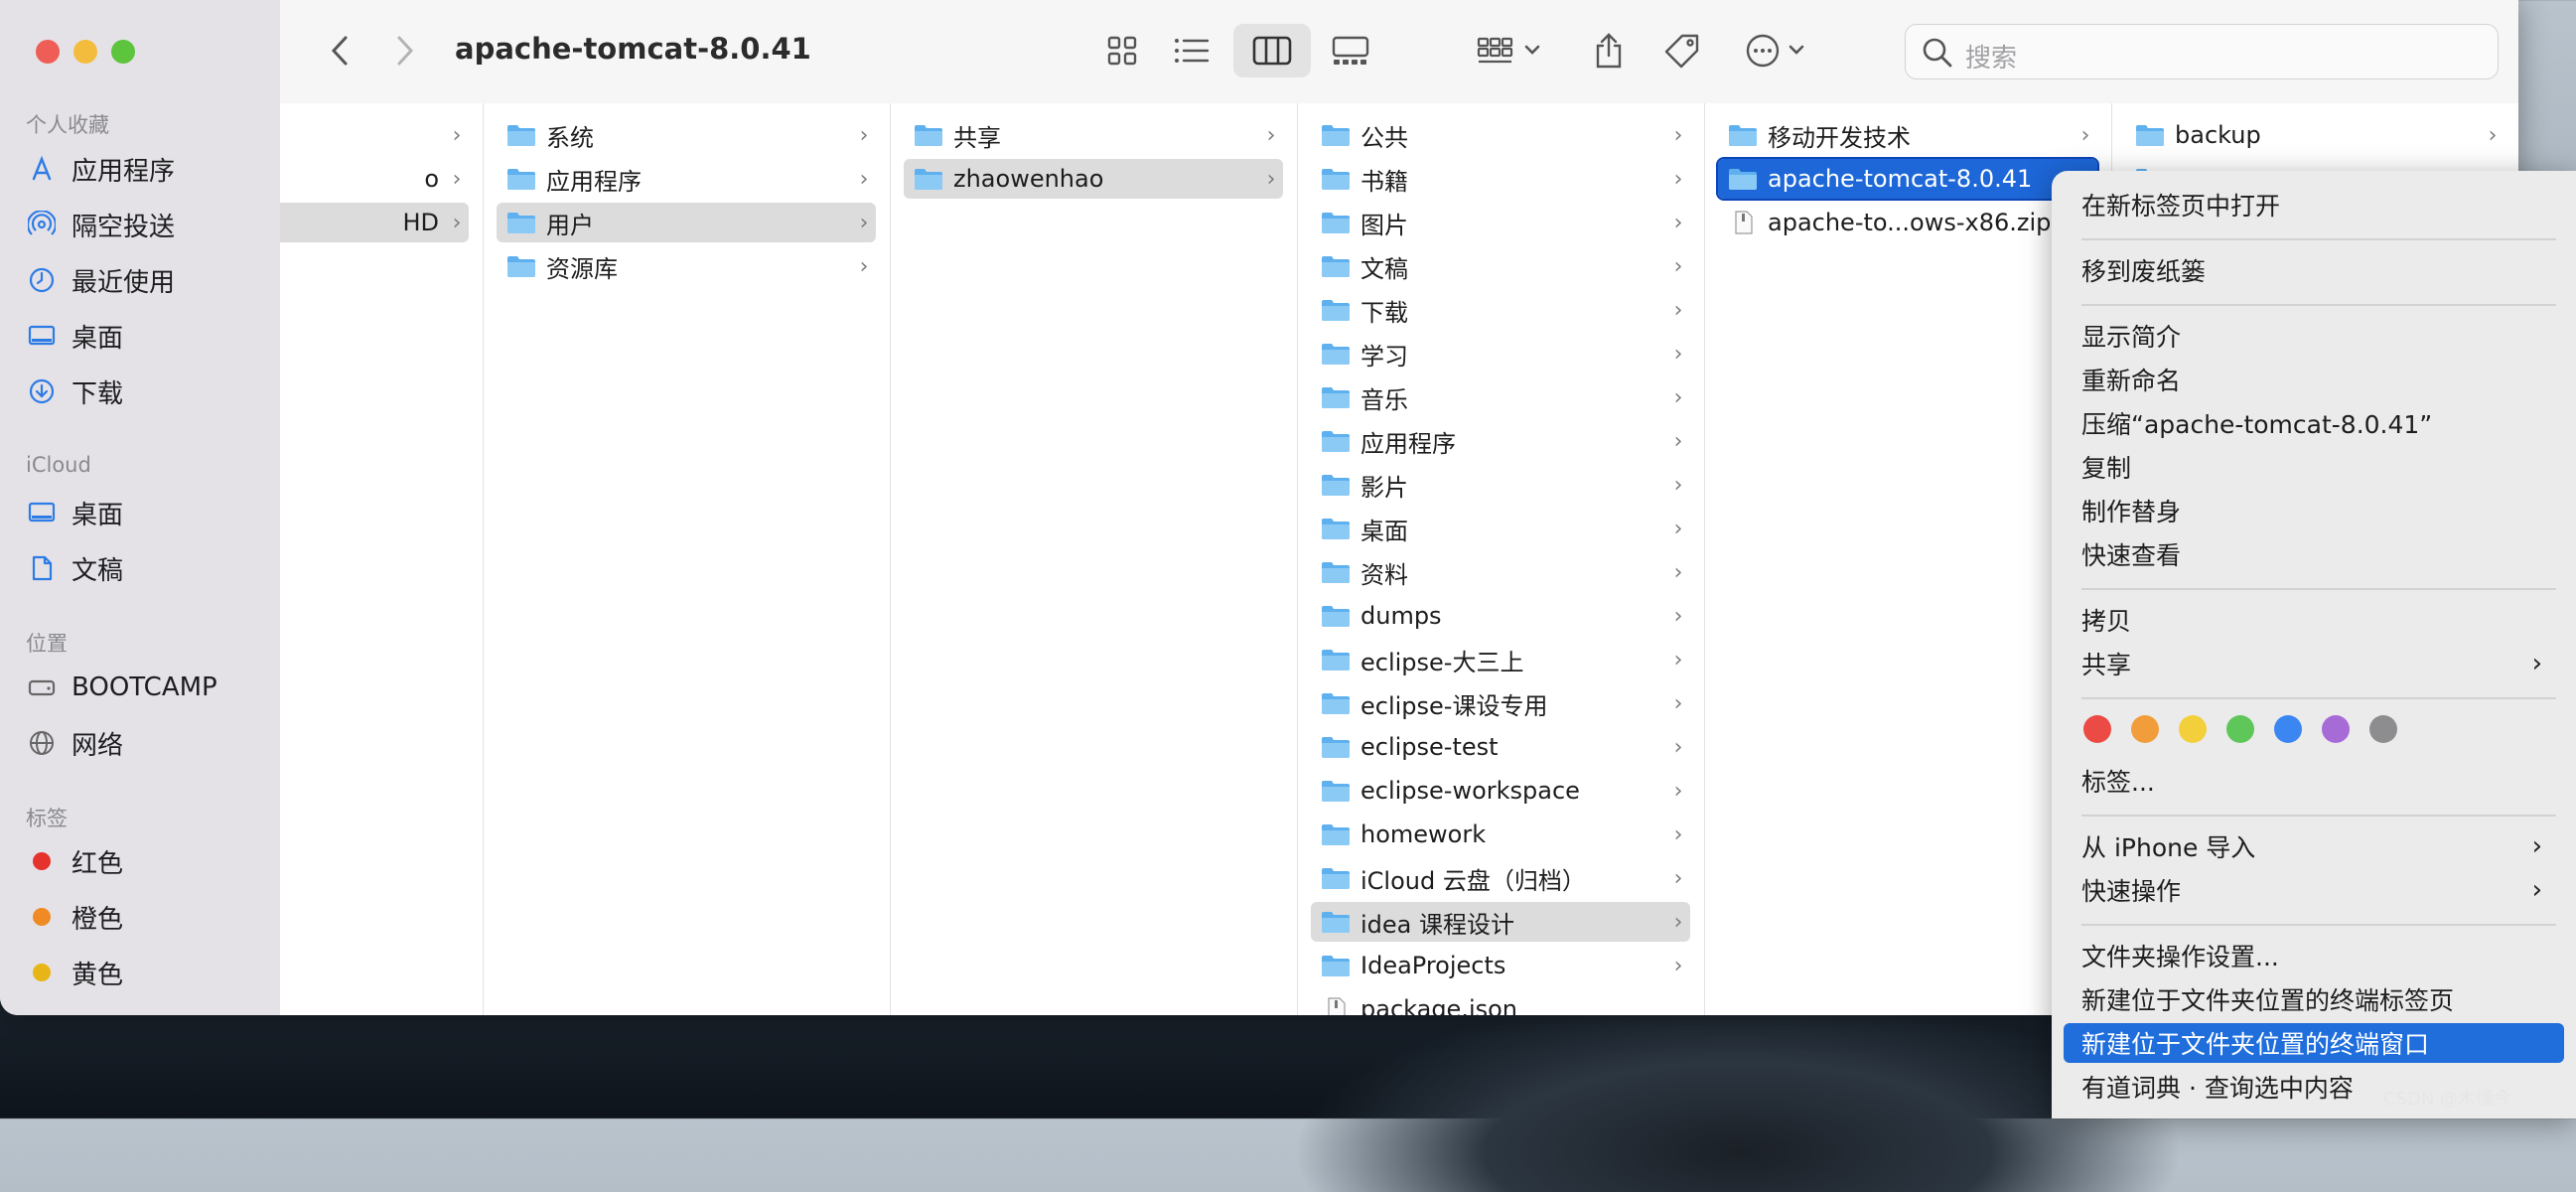 The height and width of the screenshot is (1192, 2576). I want to click on sidebar-item-icloud-1: 文稿, so click(74, 568).